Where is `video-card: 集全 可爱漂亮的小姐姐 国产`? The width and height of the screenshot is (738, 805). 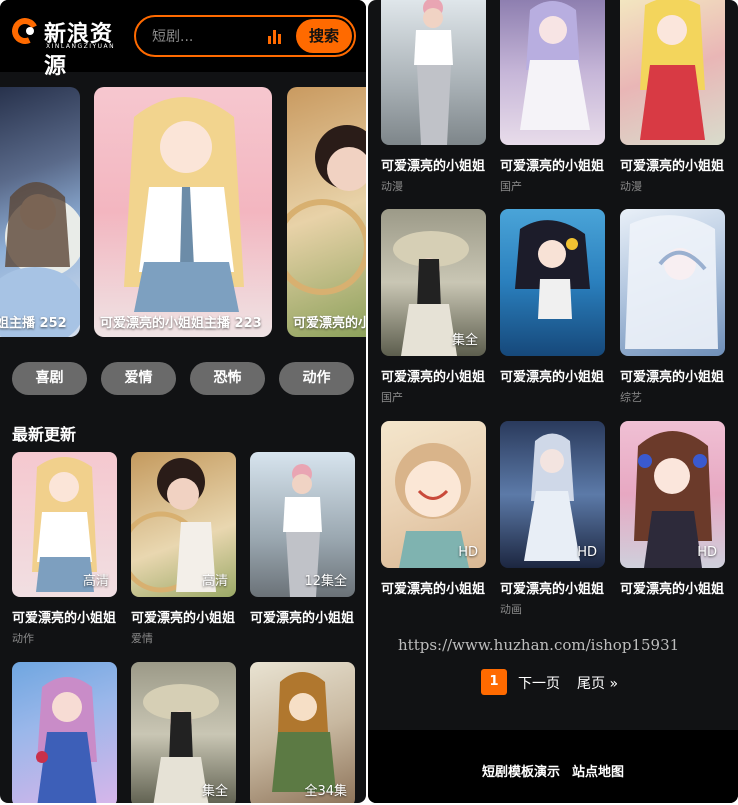
video-card: 集全 可爱漂亮的小姐姐 国产 is located at coordinates (433, 307).